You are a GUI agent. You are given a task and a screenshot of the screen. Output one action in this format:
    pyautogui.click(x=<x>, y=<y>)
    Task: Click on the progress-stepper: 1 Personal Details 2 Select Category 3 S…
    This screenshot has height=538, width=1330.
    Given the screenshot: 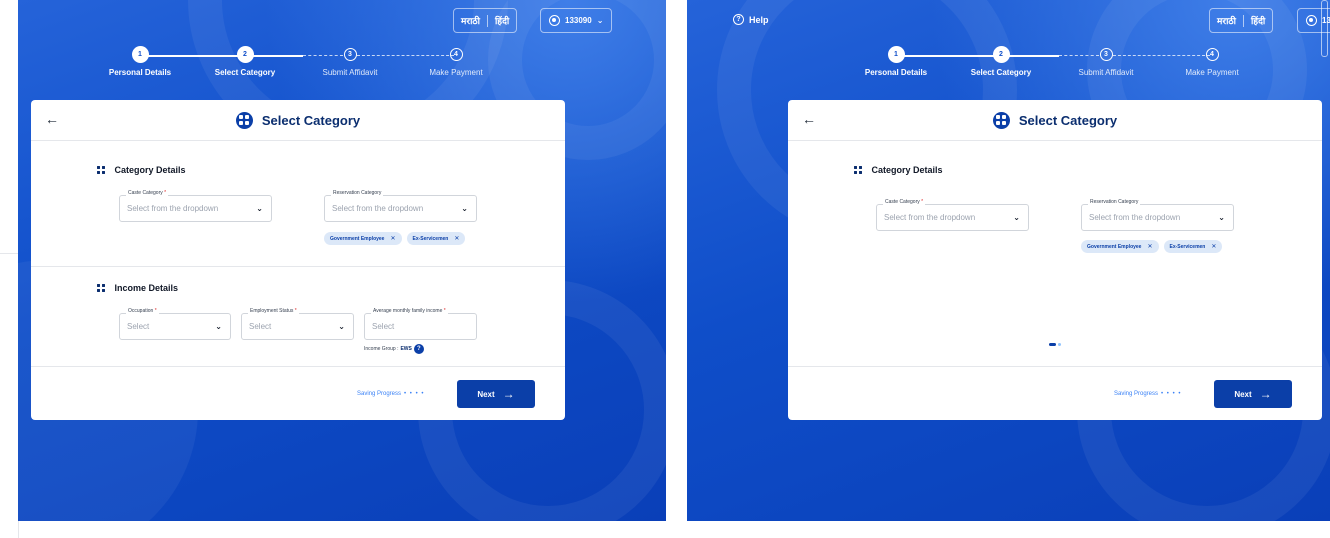 What is the action you would take?
    pyautogui.click(x=305, y=66)
    